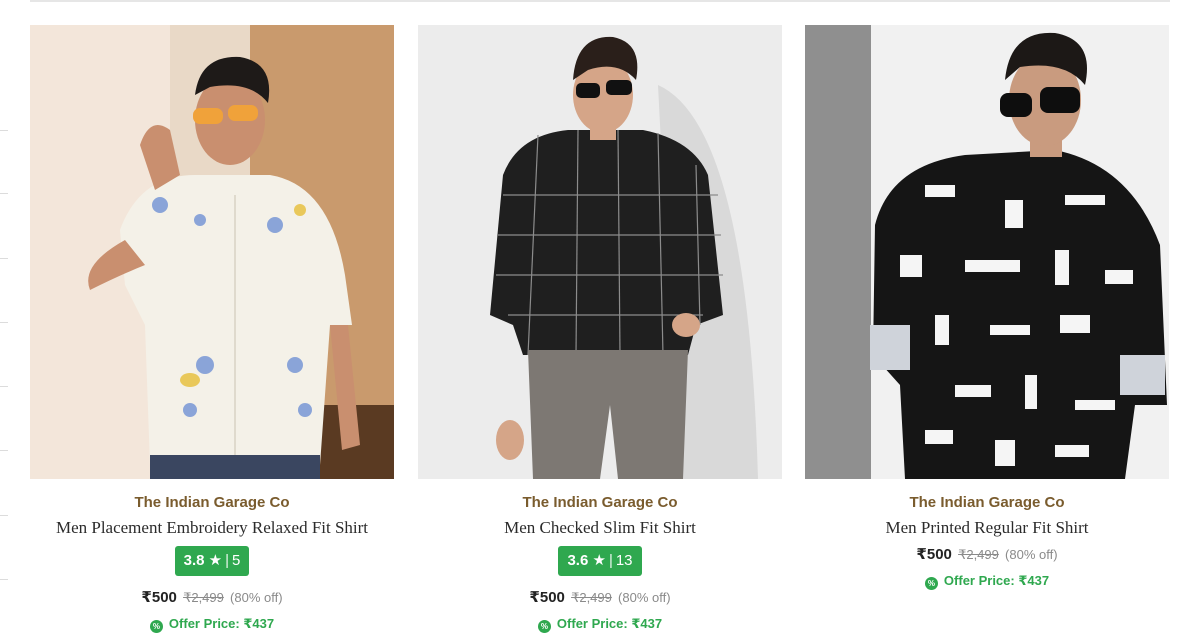 Image resolution: width=1200 pixels, height=644 pixels. I want to click on rating-count: 13, so click(624, 560).